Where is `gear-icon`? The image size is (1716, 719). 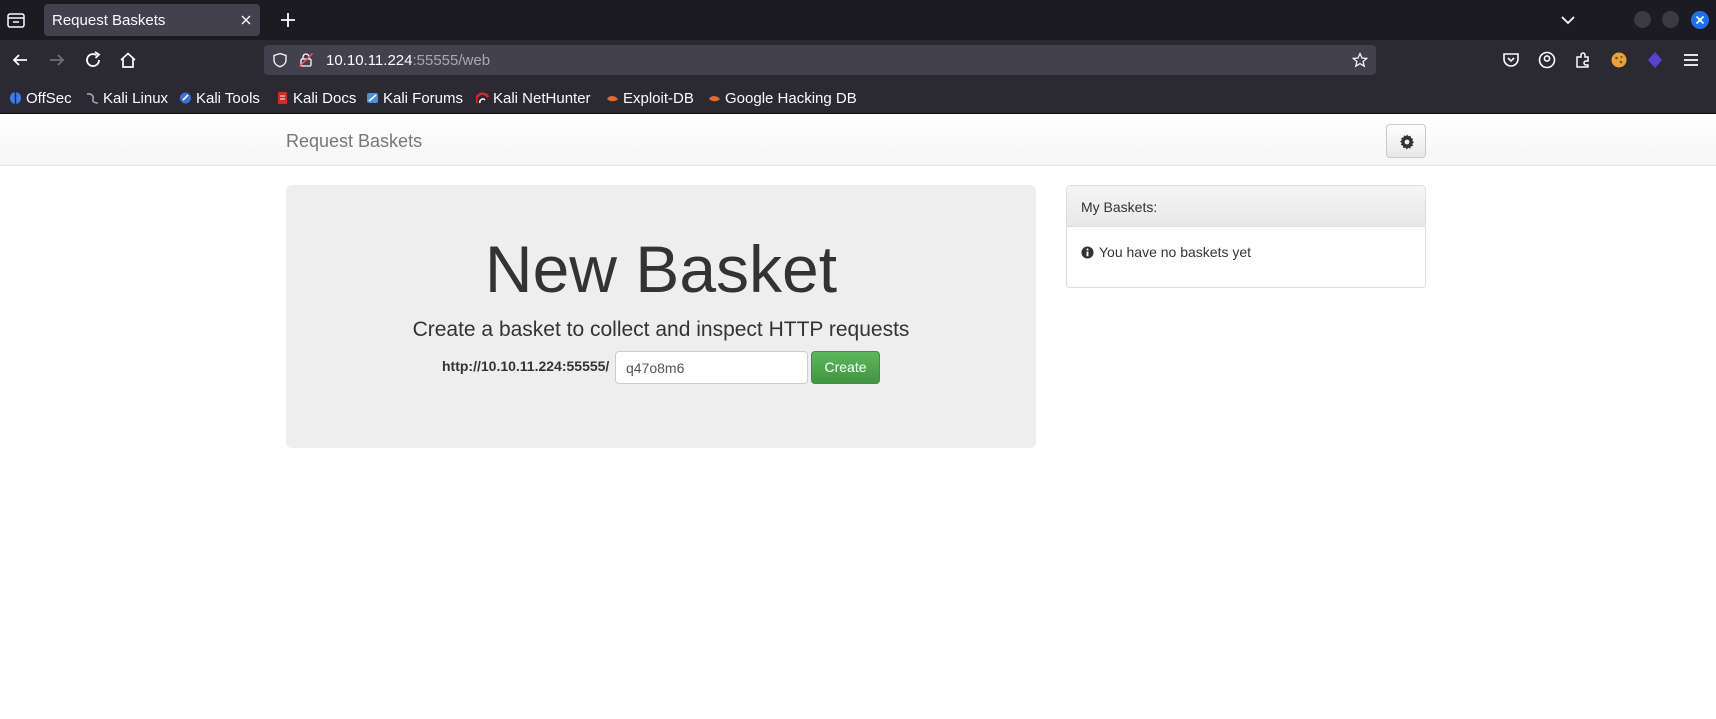
gear-icon is located at coordinates (1407, 142).